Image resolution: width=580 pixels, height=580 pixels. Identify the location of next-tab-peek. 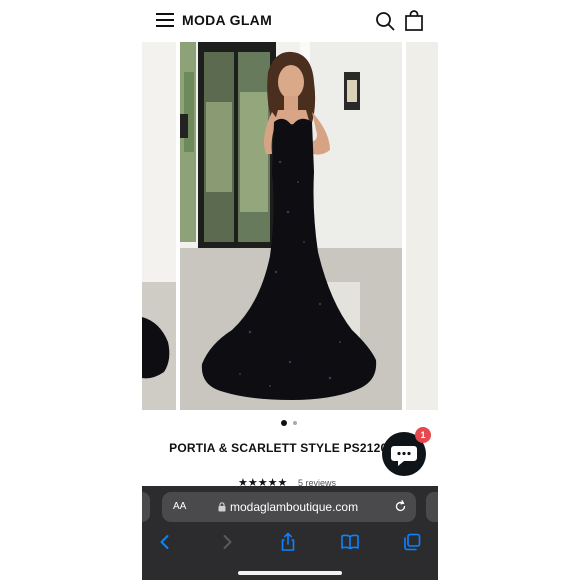
(432, 507).